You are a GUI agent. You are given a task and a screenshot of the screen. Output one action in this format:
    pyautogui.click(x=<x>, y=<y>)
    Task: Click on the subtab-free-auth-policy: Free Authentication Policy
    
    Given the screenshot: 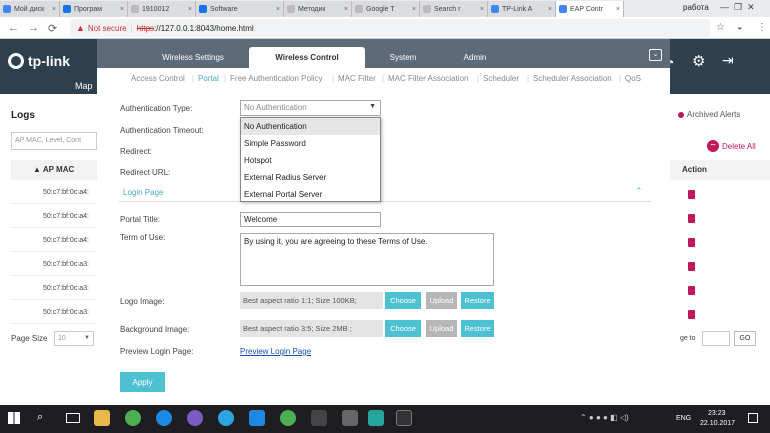 What is the action you would take?
    pyautogui.click(x=276, y=78)
    